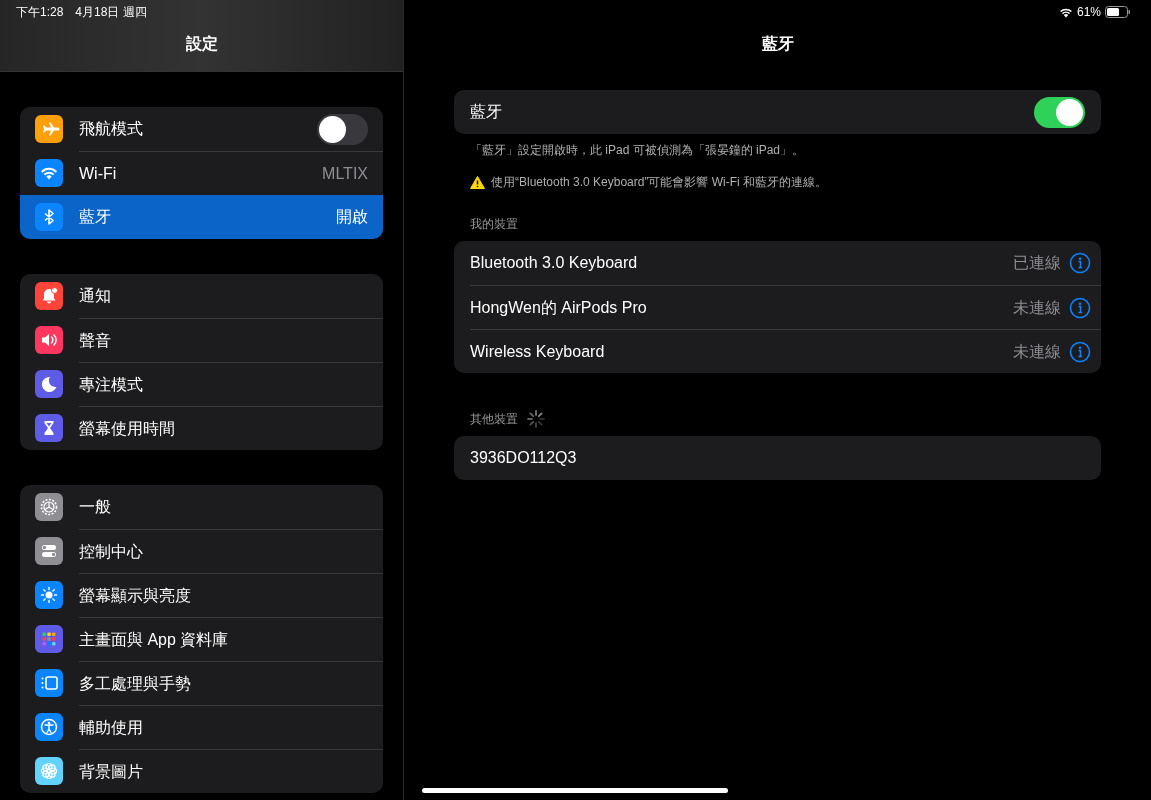 The height and width of the screenshot is (800, 1151). What do you see at coordinates (49, 296) in the screenshot?
I see `bell-icon` at bounding box center [49, 296].